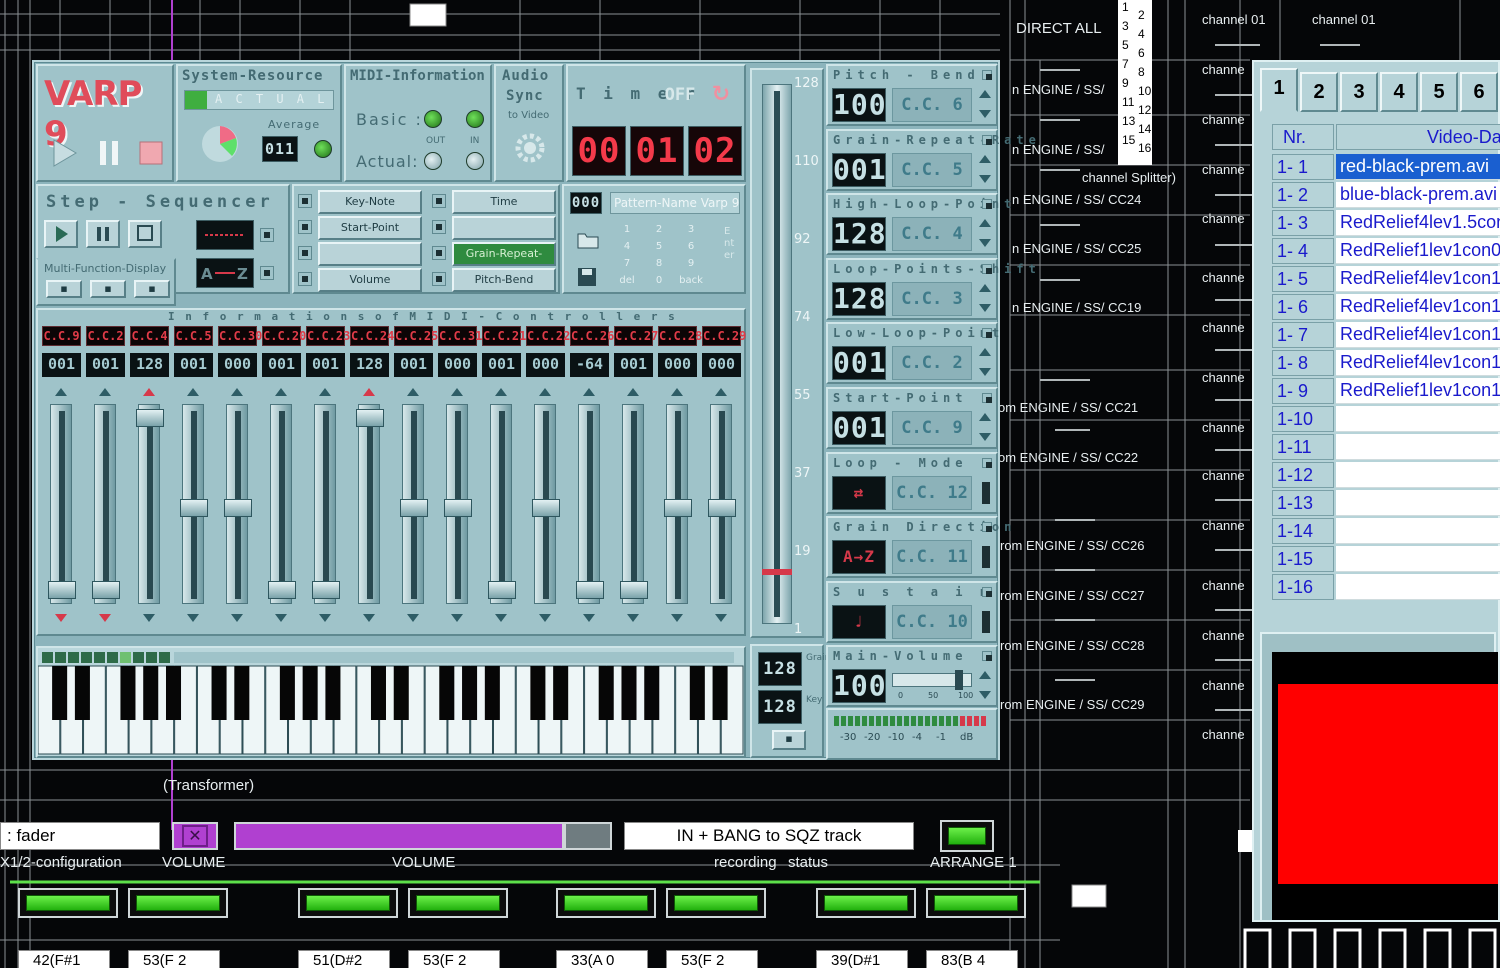  Describe the element at coordinates (691, 247) in the screenshot. I see `keypad-key: 6` at that location.